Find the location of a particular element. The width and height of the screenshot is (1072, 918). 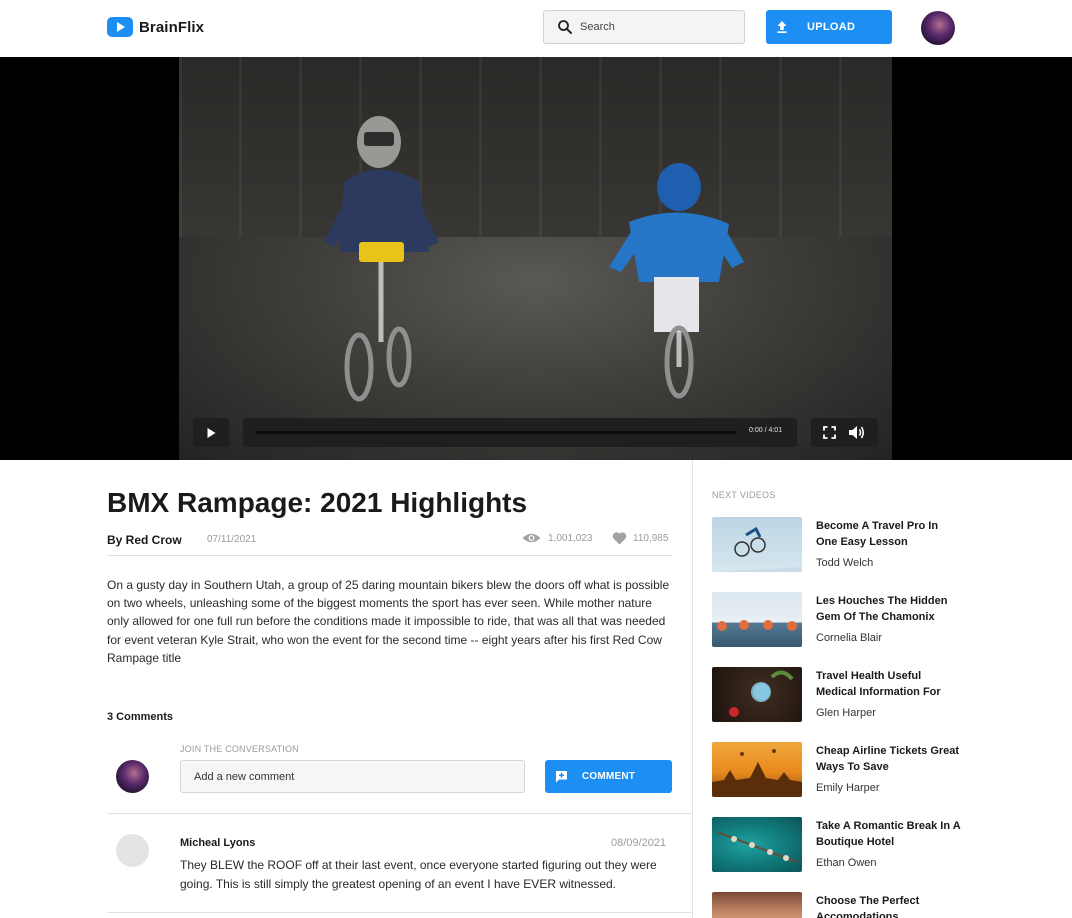

next-videos-heading: NEXT VIDEOS is located at coordinates (744, 495).